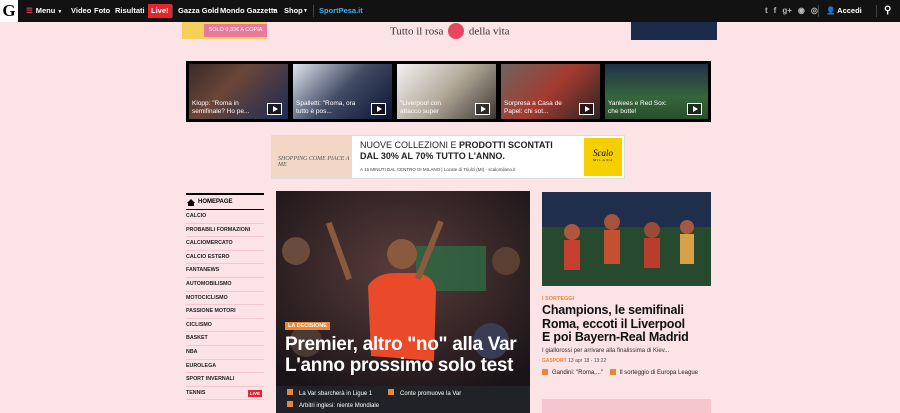 The image size is (900, 413). I want to click on facebook-icon: f, so click(775, 10).